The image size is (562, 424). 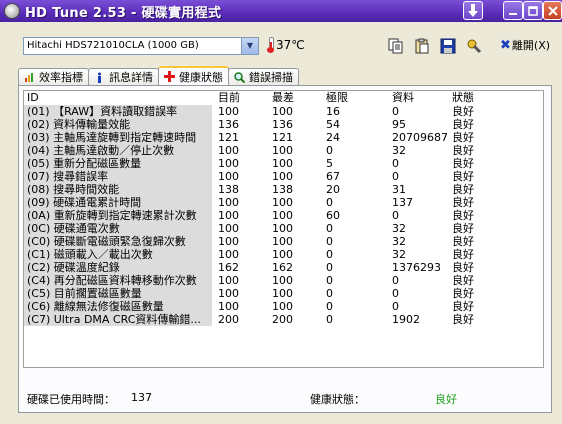 What do you see at coordinates (131, 77) in the screenshot?
I see `tab-label: 訊息詳情` at bounding box center [131, 77].